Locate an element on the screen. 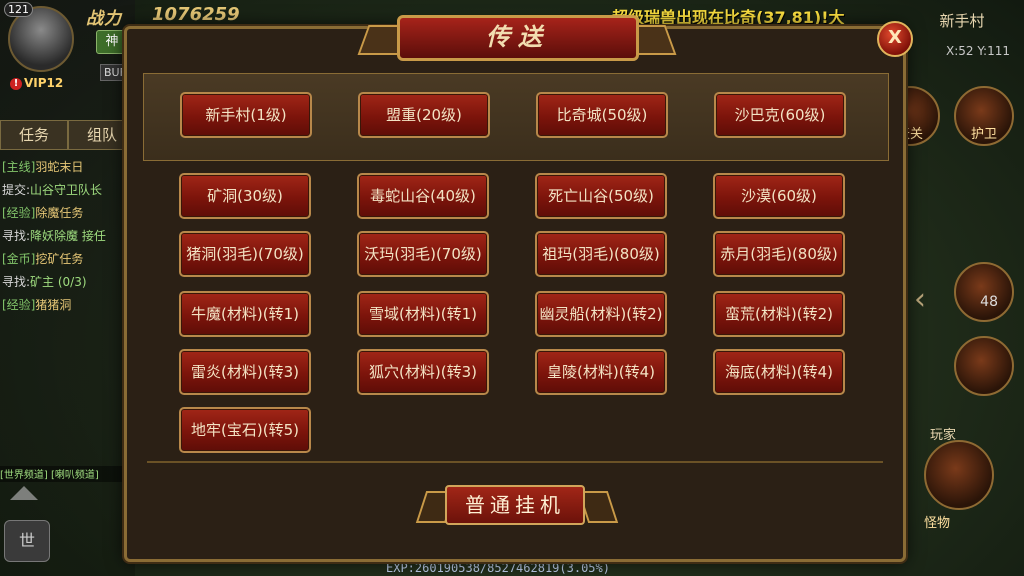  quest-item: 提交:山谷守卫队长 is located at coordinates (54, 190).